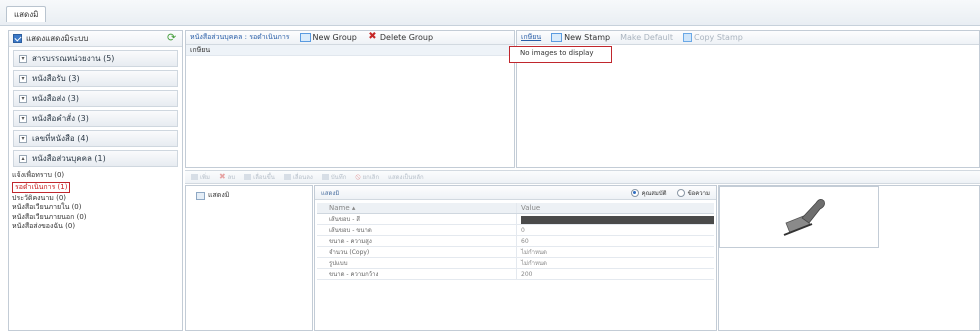 Image resolution: width=980 pixels, height=331 pixels. Describe the element at coordinates (41, 187) in the screenshot. I see `sidebar-item-pending: รอดำเนินการ (1)` at that location.